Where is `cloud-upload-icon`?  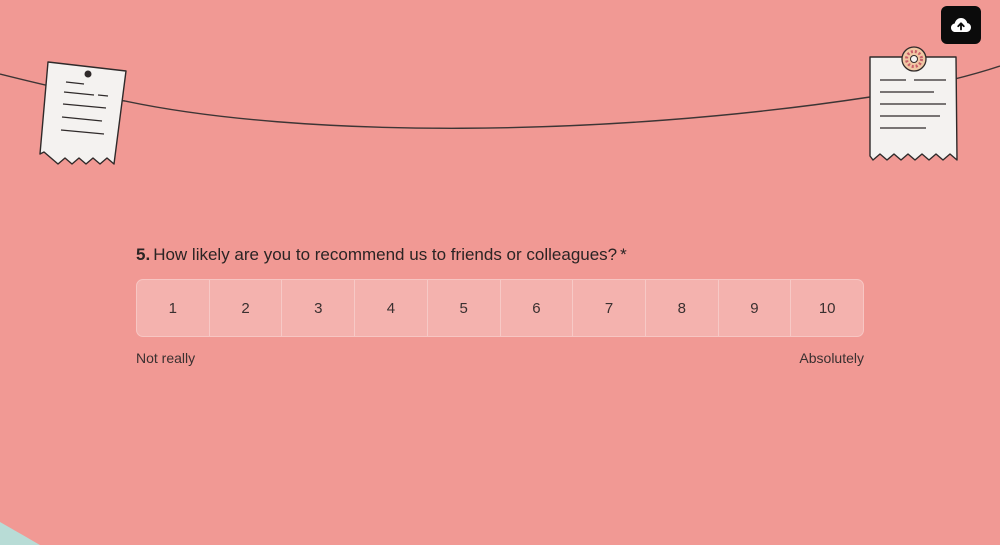 cloud-upload-icon is located at coordinates (961, 25).